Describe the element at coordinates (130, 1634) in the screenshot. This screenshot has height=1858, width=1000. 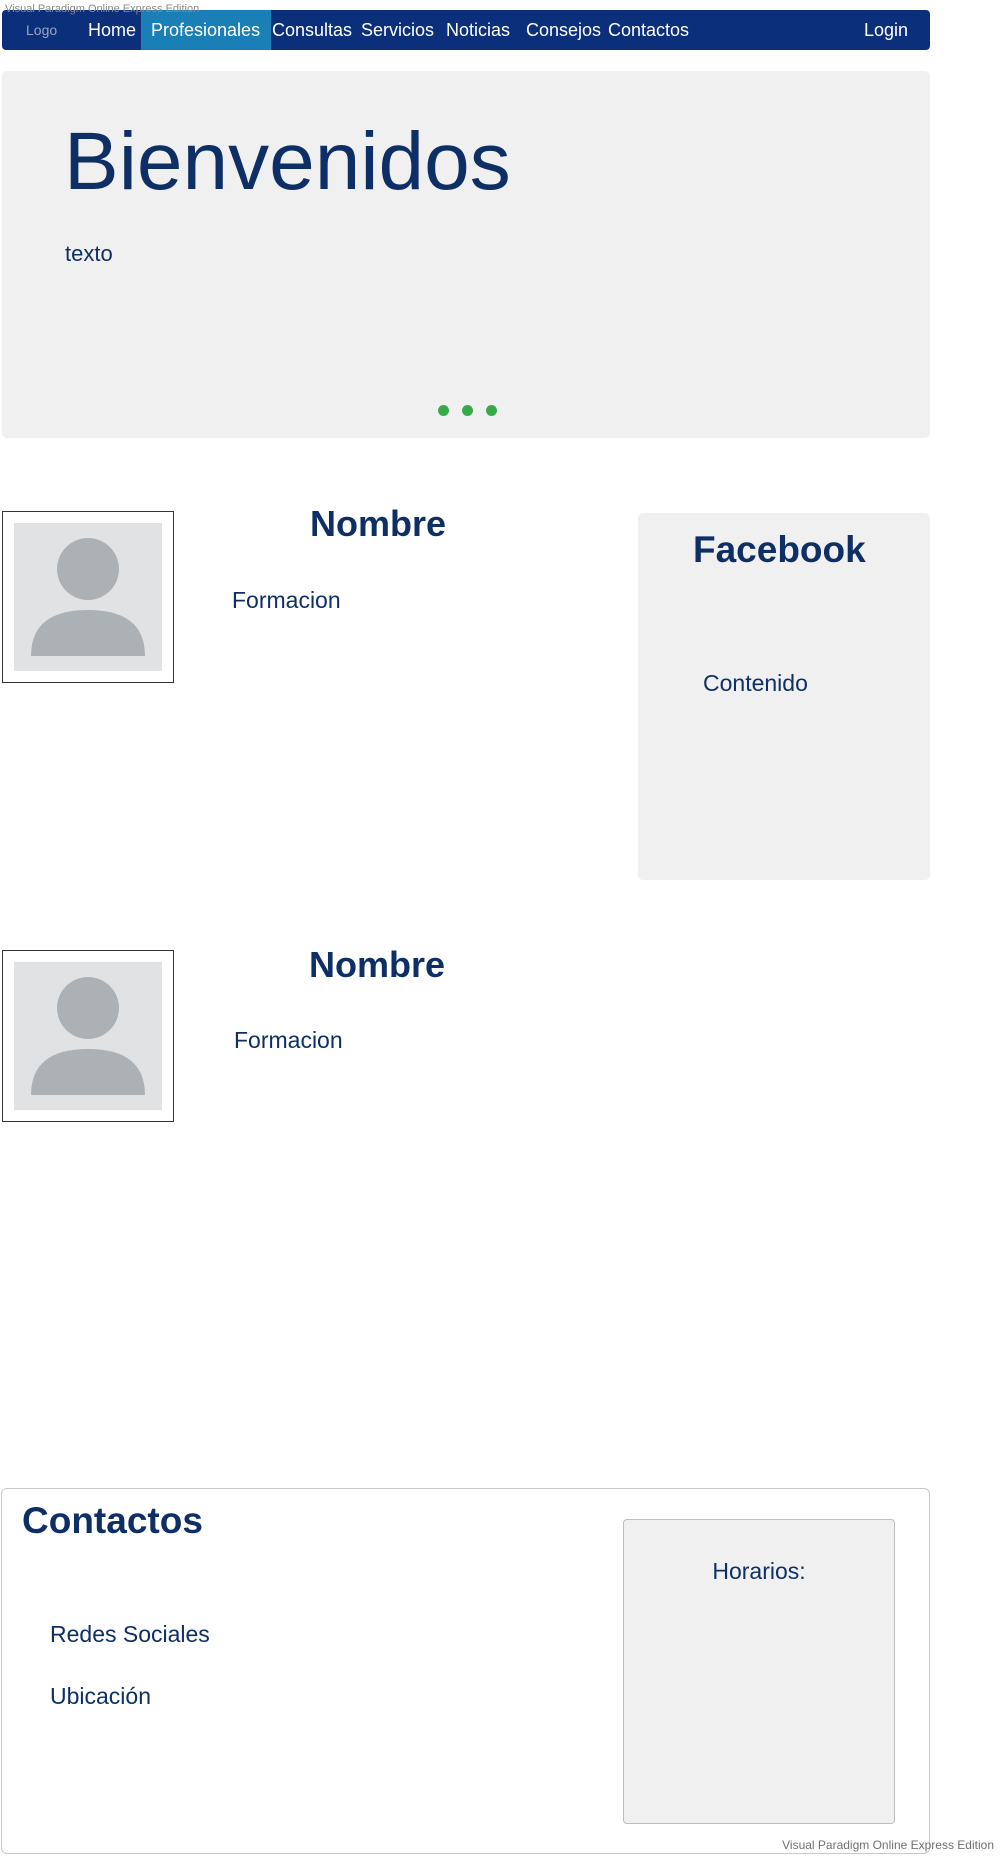
I see `social-networks-link: Redes Sociales` at that location.